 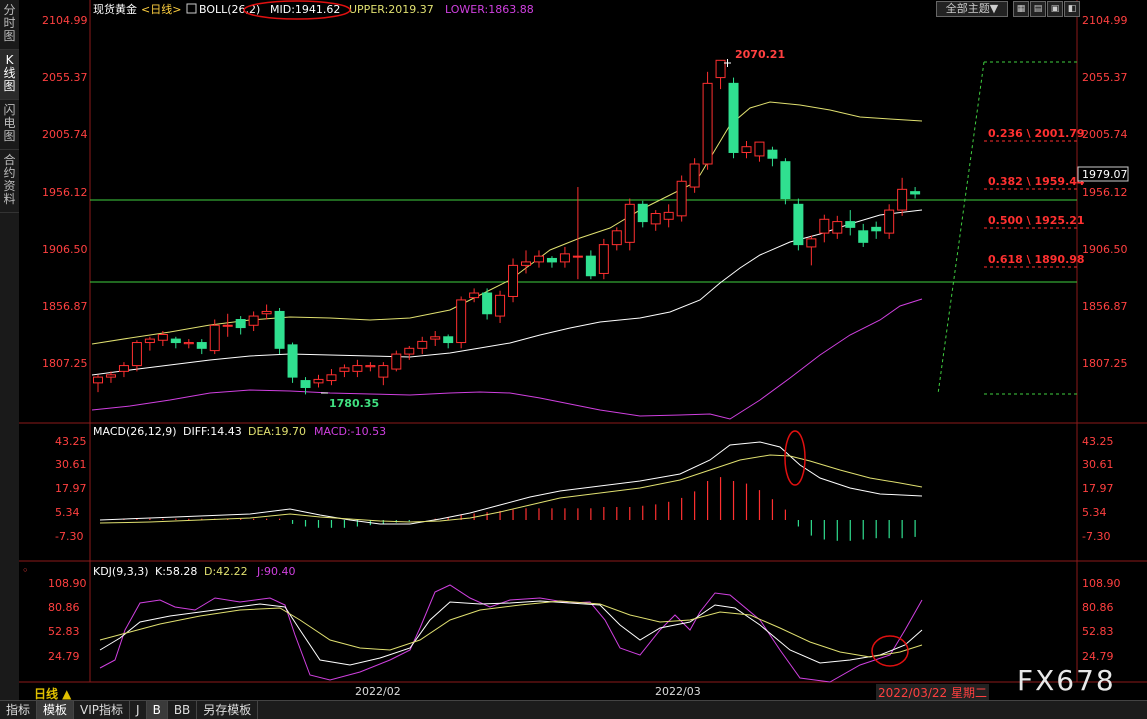 I want to click on kdj-tick-right: 52.83, so click(x=1098, y=631).